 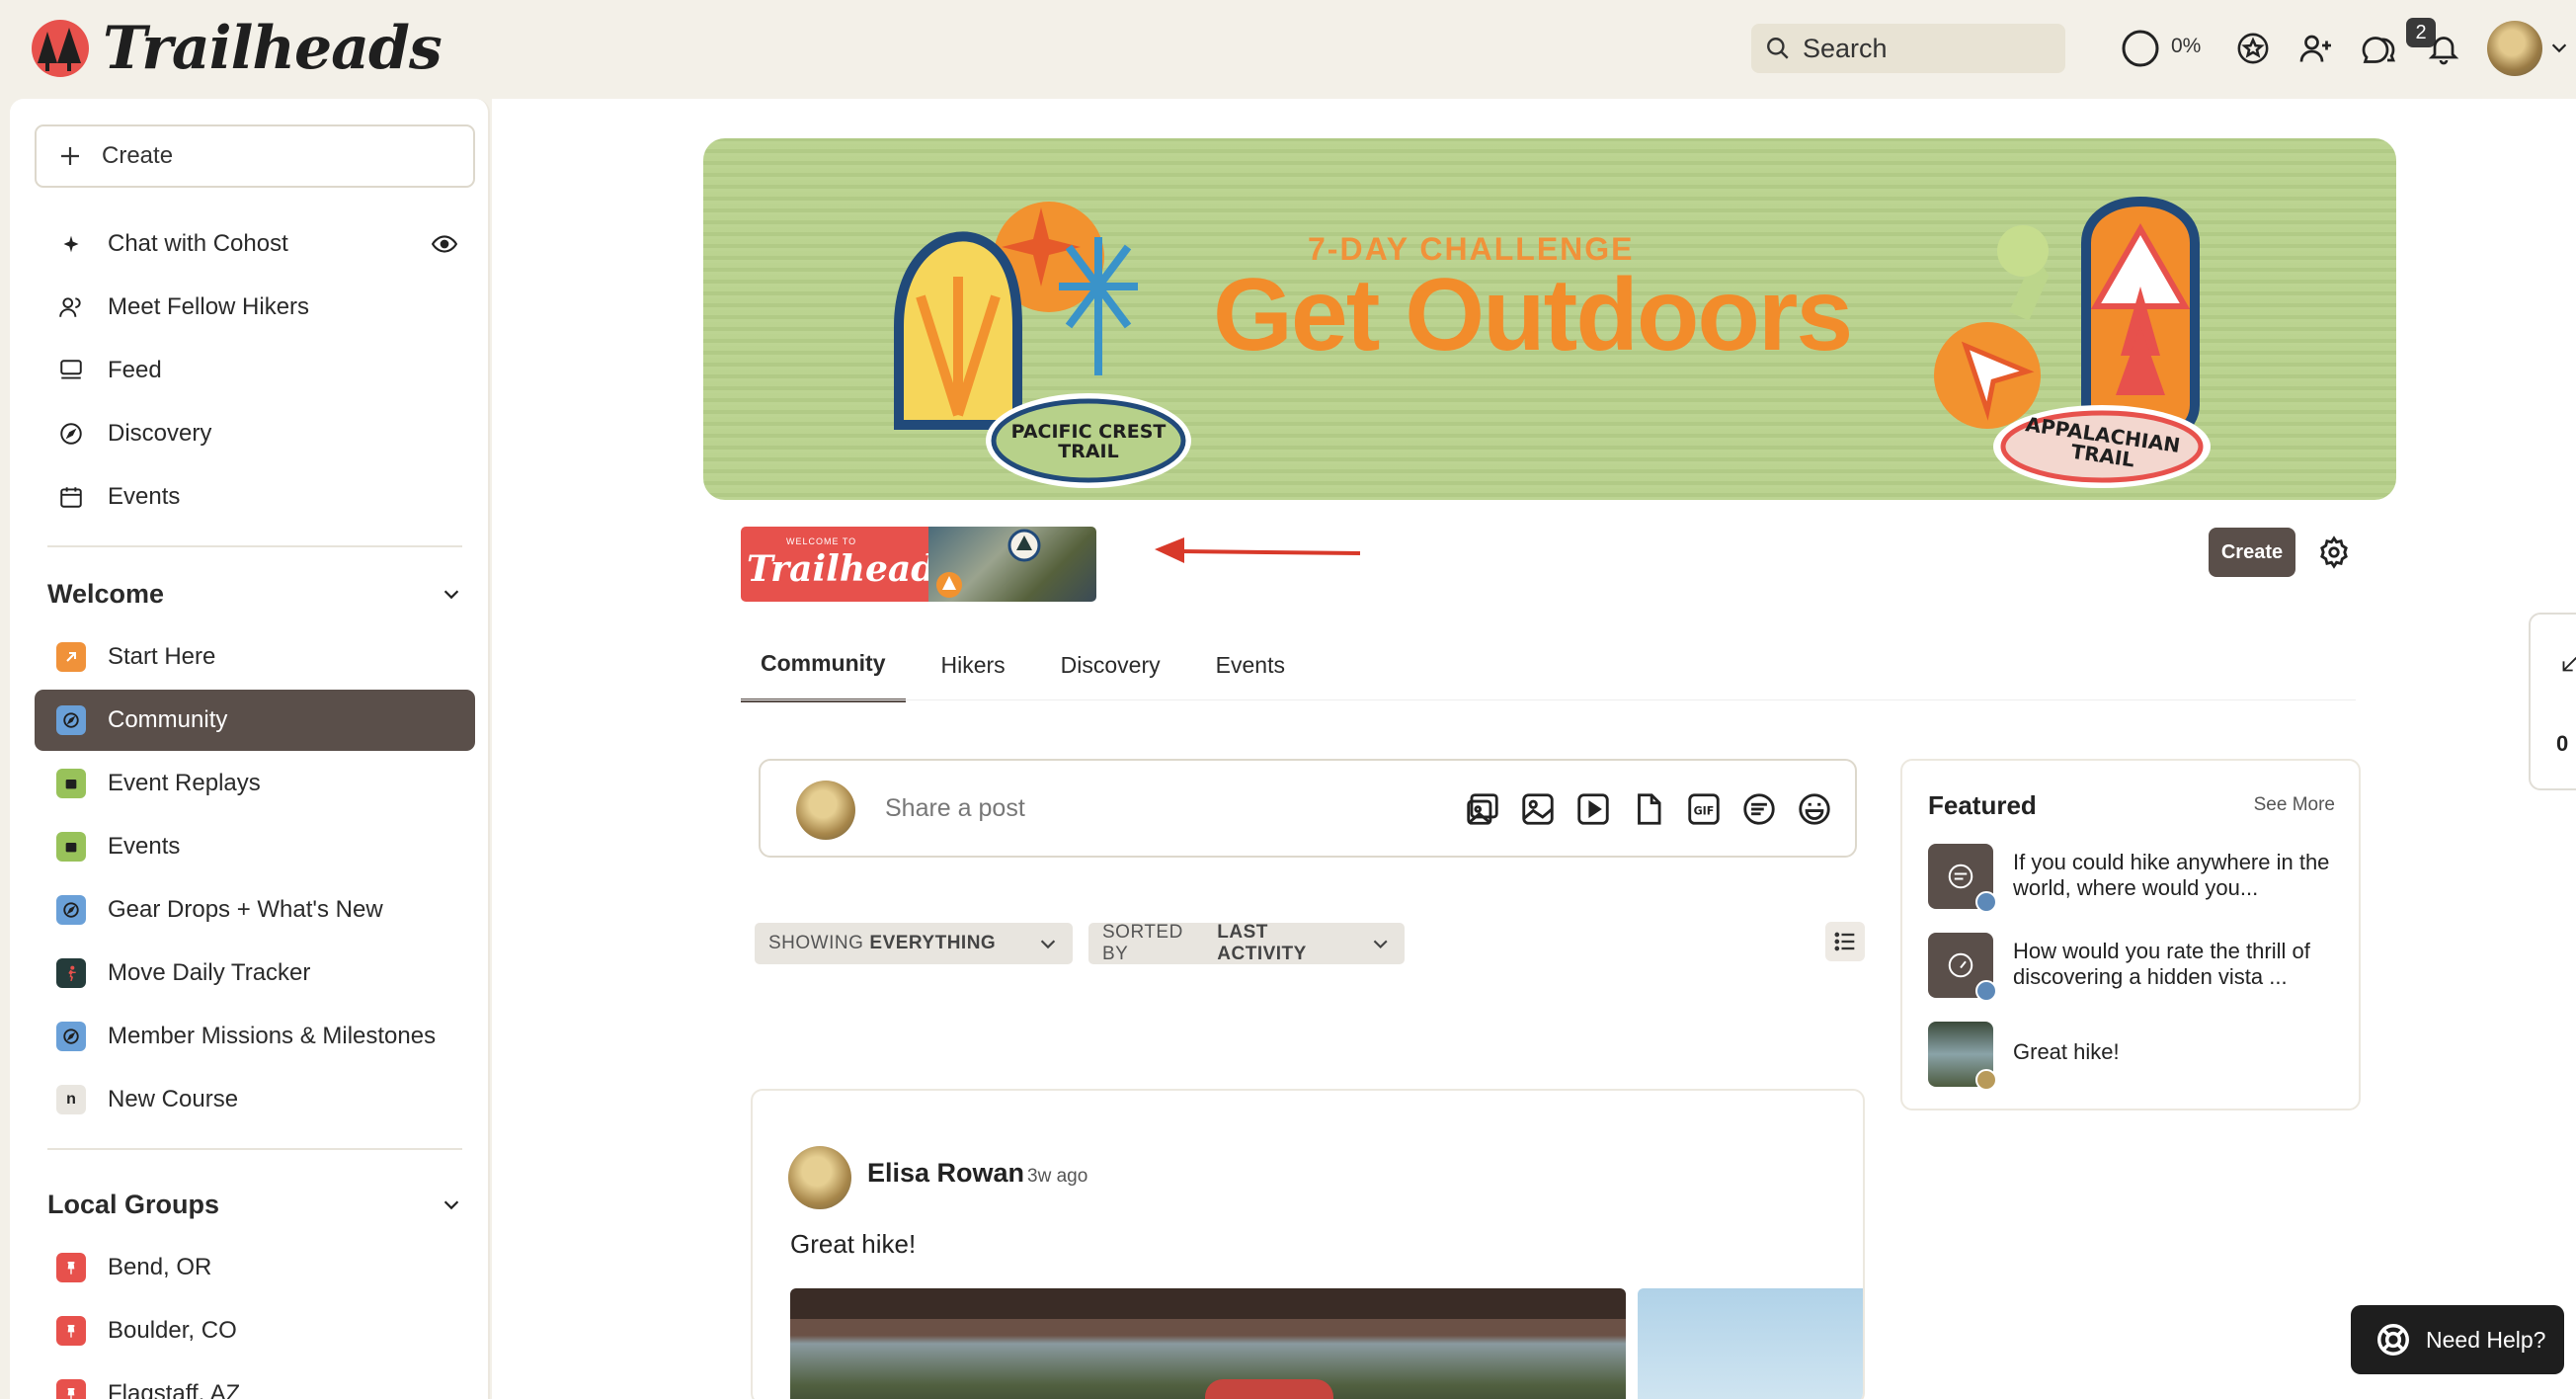 I want to click on see-more-link: See More, so click(x=2294, y=805).